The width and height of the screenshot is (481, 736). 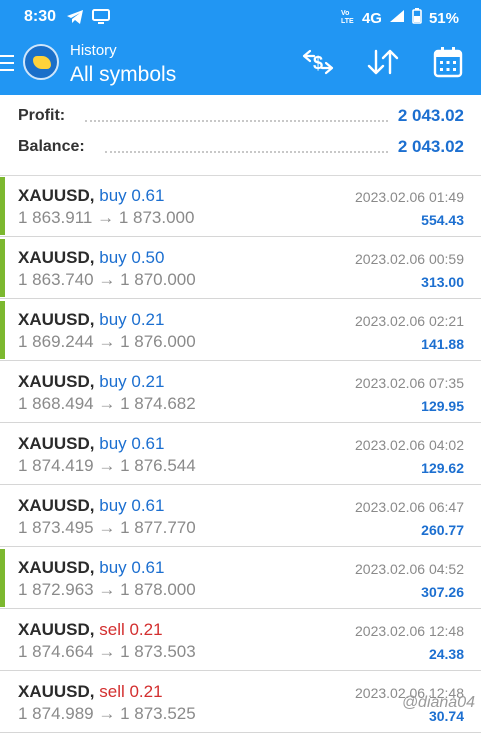 I want to click on sort-icon, so click(x=383, y=62).